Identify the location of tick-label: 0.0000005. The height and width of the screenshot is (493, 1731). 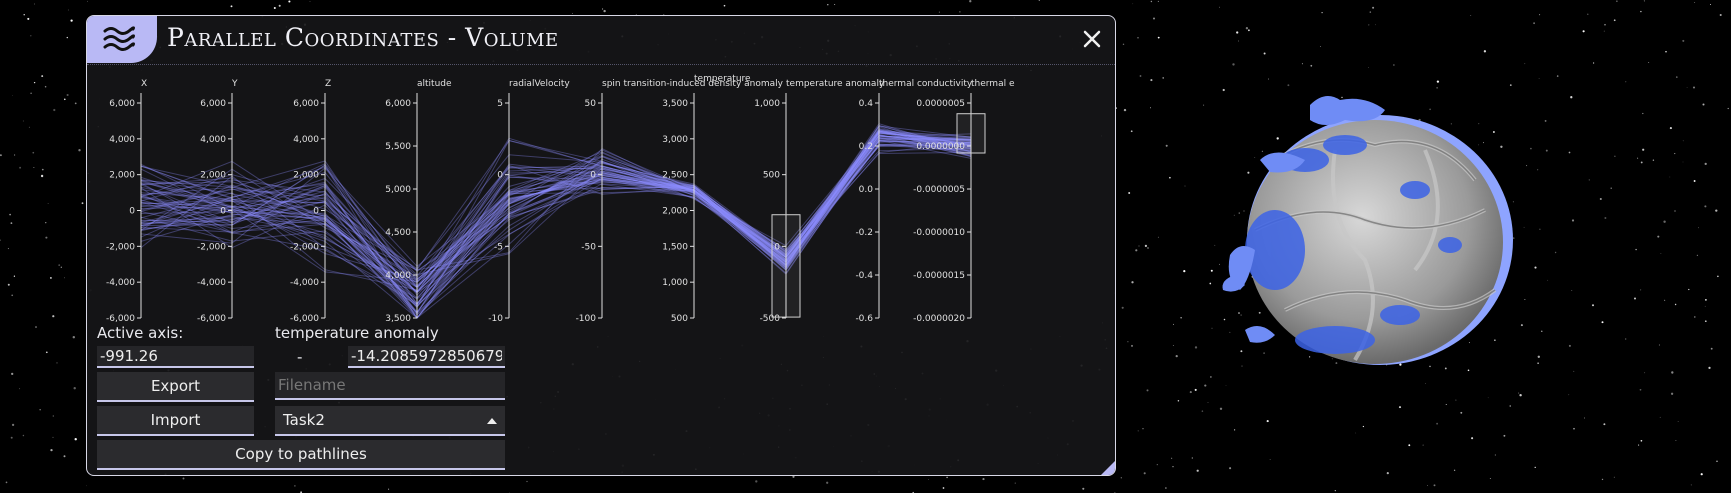
(940, 104).